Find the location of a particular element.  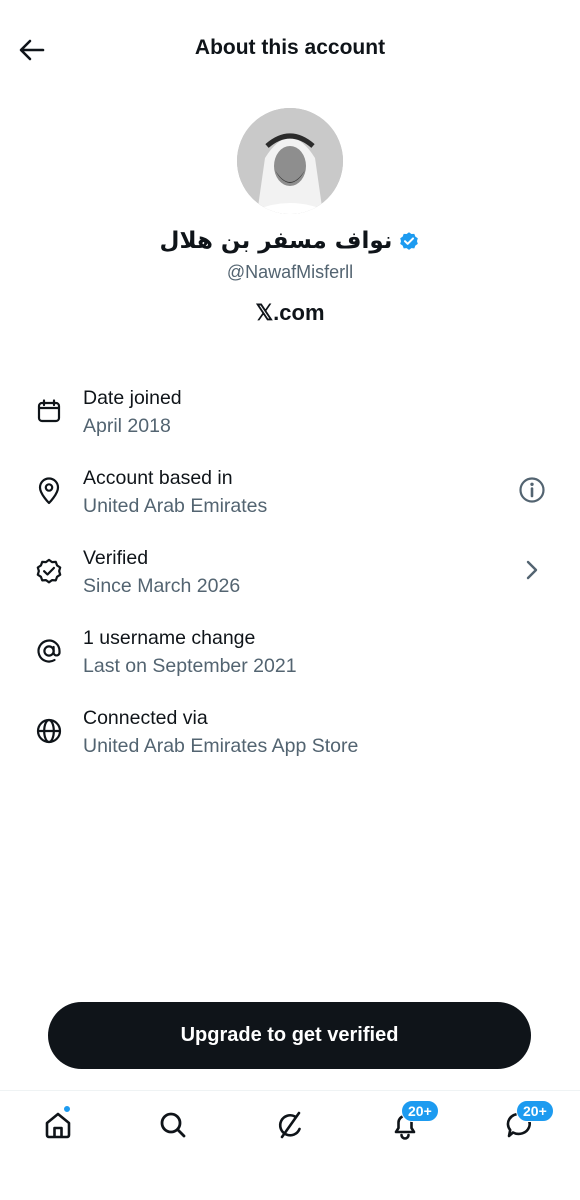

upgrade-verified-button: Upgrade to get verified is located at coordinates (289, 1035).